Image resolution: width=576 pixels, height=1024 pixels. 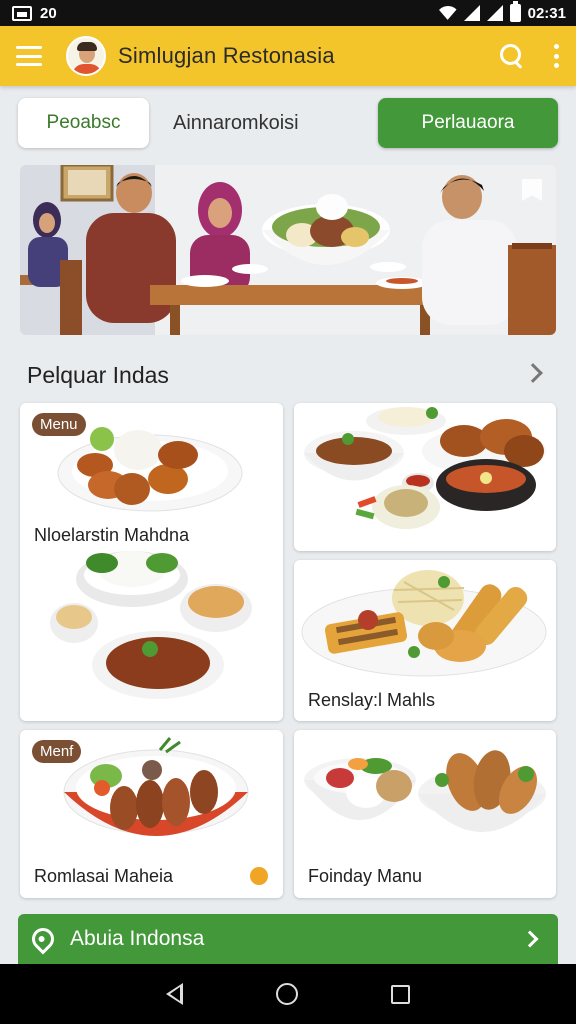 I want to click on tab-outlined-button: Peoabsc, so click(x=83, y=123).